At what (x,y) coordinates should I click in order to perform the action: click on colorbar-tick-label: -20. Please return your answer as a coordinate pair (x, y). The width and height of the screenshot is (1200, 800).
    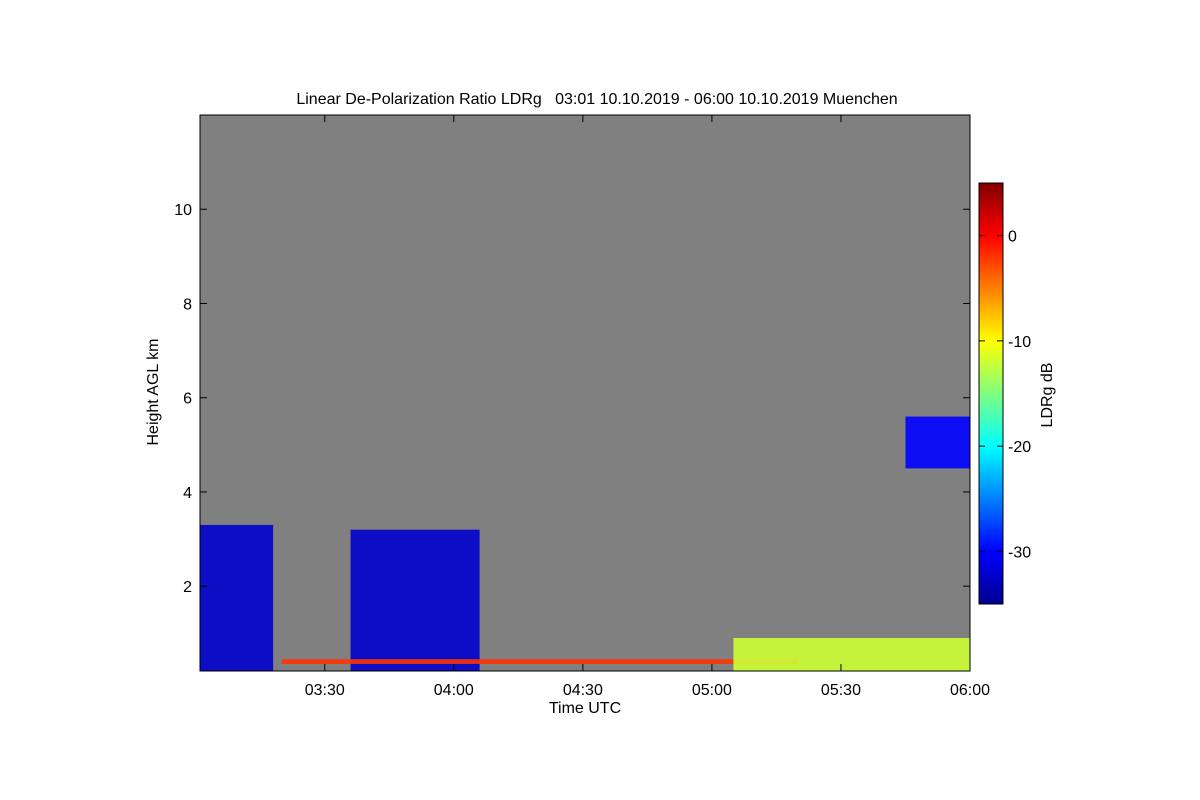
    Looking at the image, I should click on (1019, 447).